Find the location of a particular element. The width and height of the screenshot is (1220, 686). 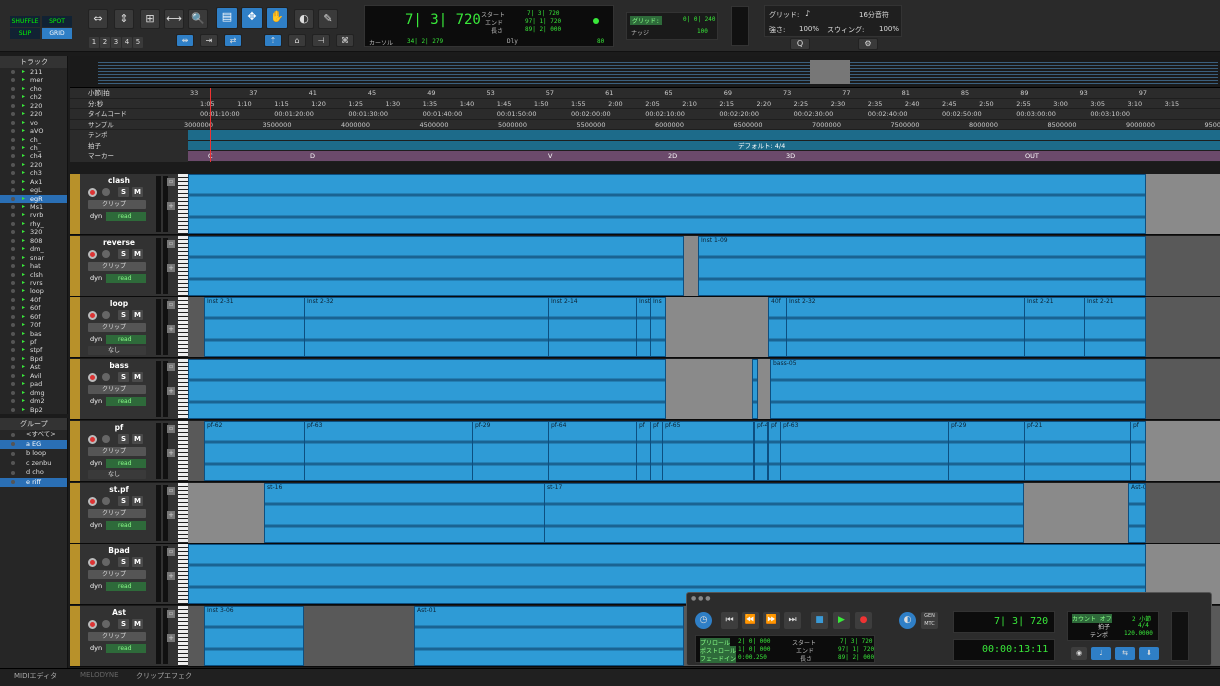

tab-midi-editor: MIDIエディタ is located at coordinates (35, 676).